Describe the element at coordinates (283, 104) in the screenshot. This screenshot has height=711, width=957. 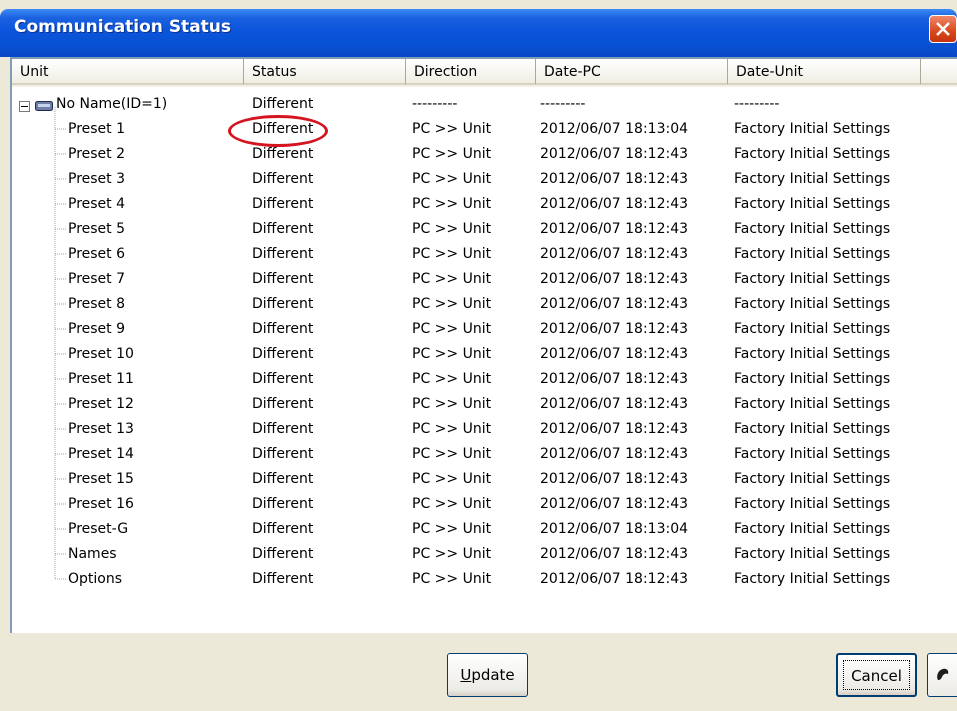
I see `root-status: Different` at that location.